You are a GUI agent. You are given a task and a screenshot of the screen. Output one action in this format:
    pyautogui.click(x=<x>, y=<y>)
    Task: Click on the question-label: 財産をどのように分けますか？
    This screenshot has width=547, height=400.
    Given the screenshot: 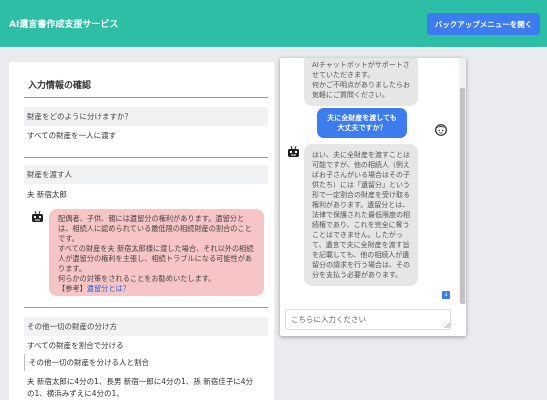 What is the action you would take?
    pyautogui.click(x=146, y=116)
    